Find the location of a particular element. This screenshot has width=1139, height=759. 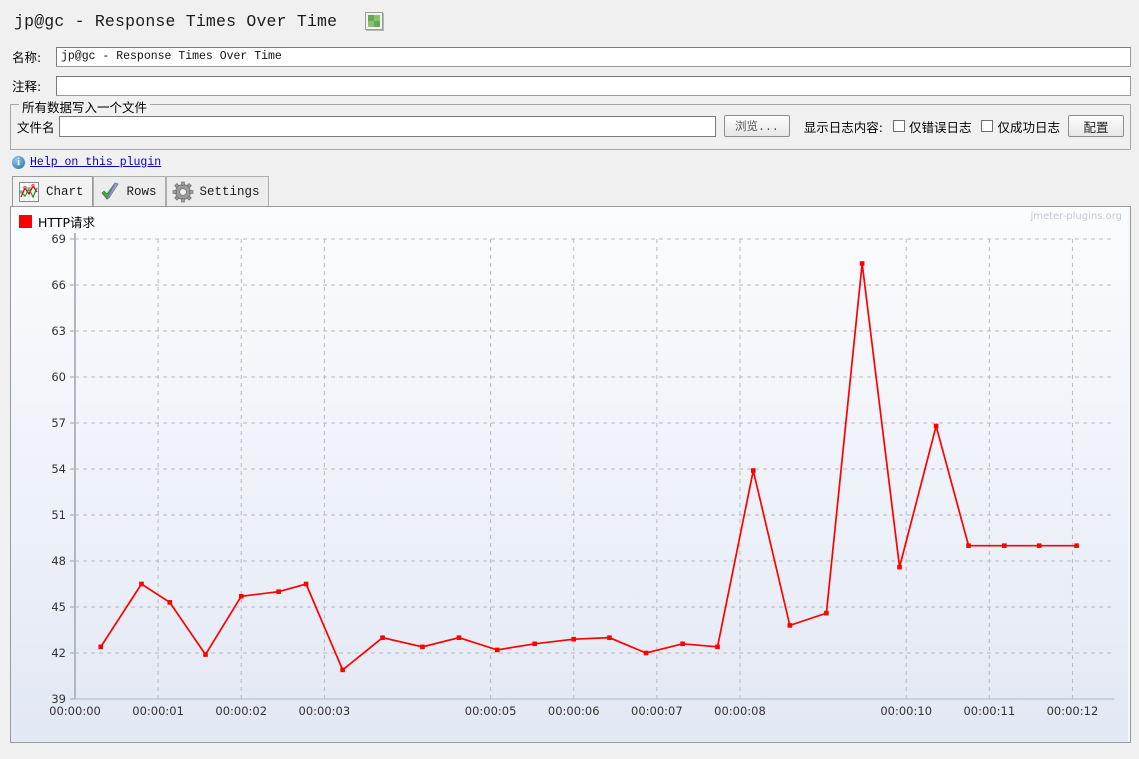

svg-text: 66 is located at coordinates (58, 285).